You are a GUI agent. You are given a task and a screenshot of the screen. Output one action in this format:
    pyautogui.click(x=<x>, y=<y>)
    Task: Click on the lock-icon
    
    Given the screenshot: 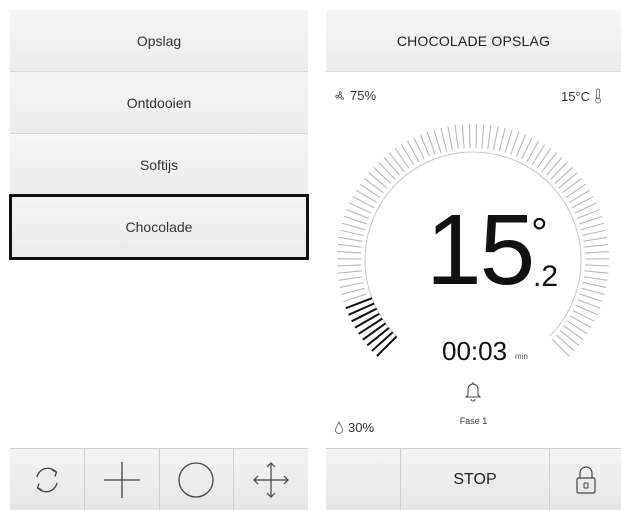 What is the action you would take?
    pyautogui.click(x=585, y=480)
    